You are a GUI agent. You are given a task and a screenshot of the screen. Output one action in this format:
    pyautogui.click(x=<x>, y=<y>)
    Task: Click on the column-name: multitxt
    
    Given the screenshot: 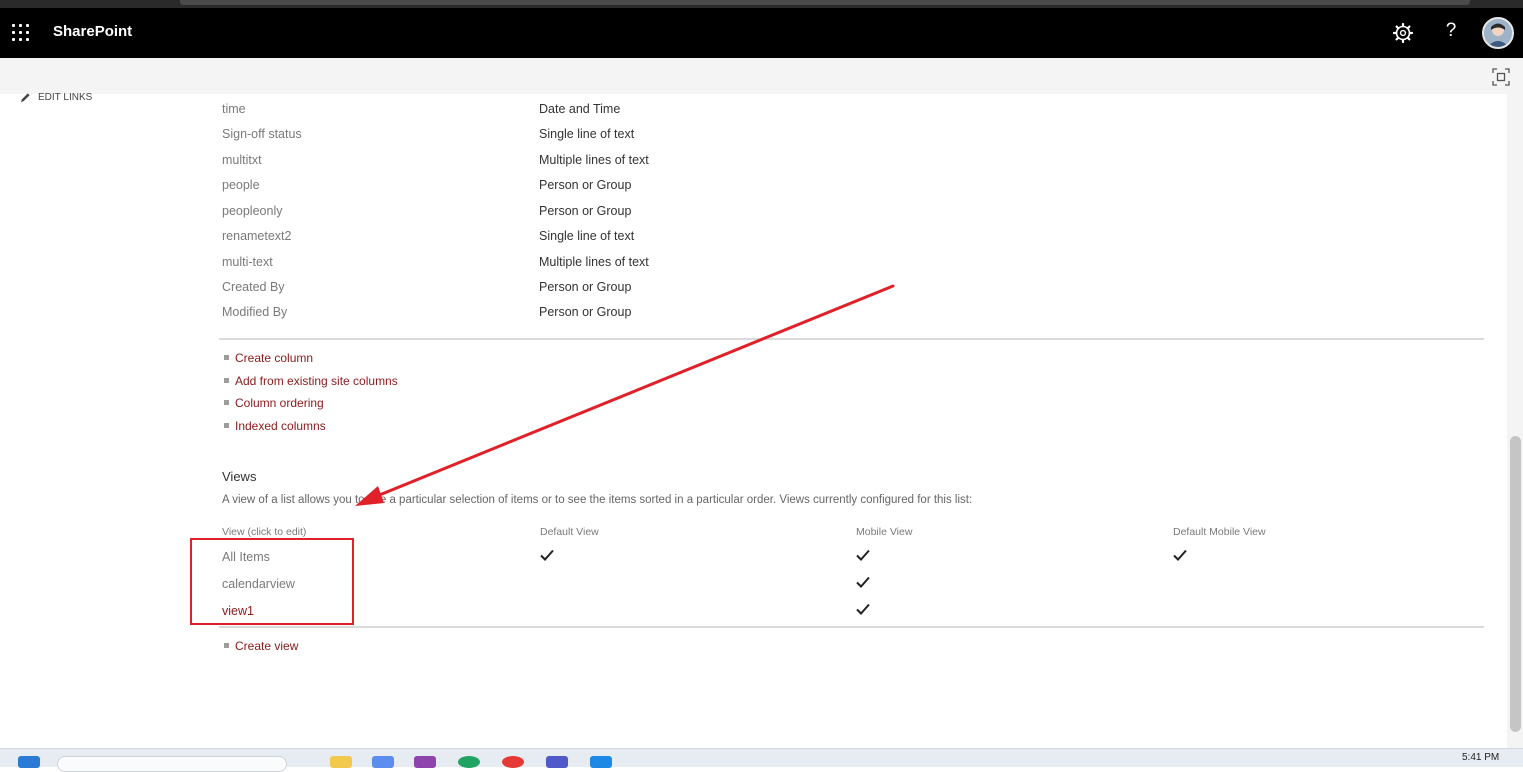 What is the action you would take?
    pyautogui.click(x=242, y=160)
    